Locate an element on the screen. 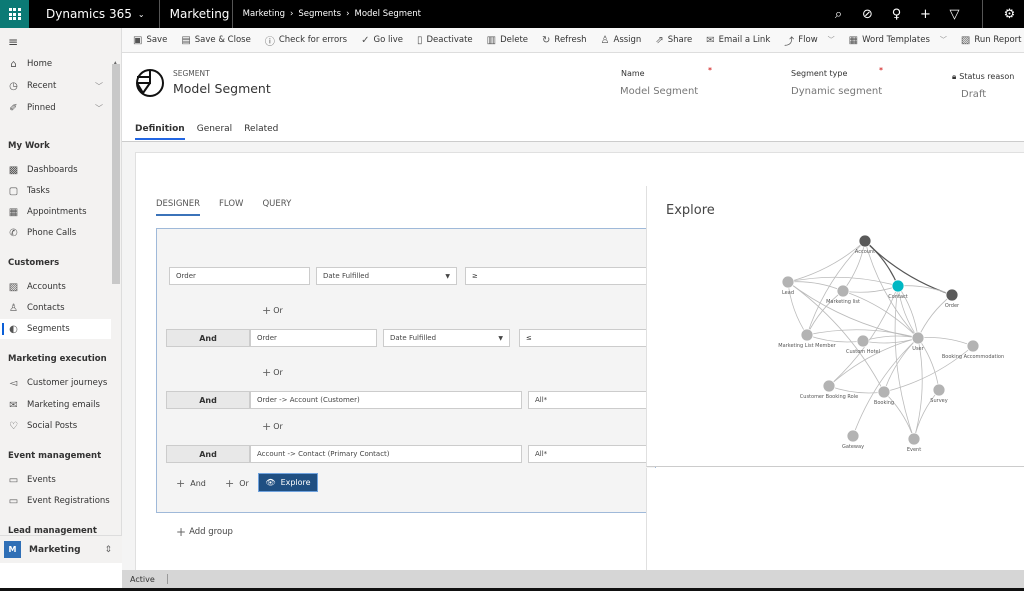 The height and width of the screenshot is (591, 1024). segment-type-value: Dynamic segment is located at coordinates (836, 91).